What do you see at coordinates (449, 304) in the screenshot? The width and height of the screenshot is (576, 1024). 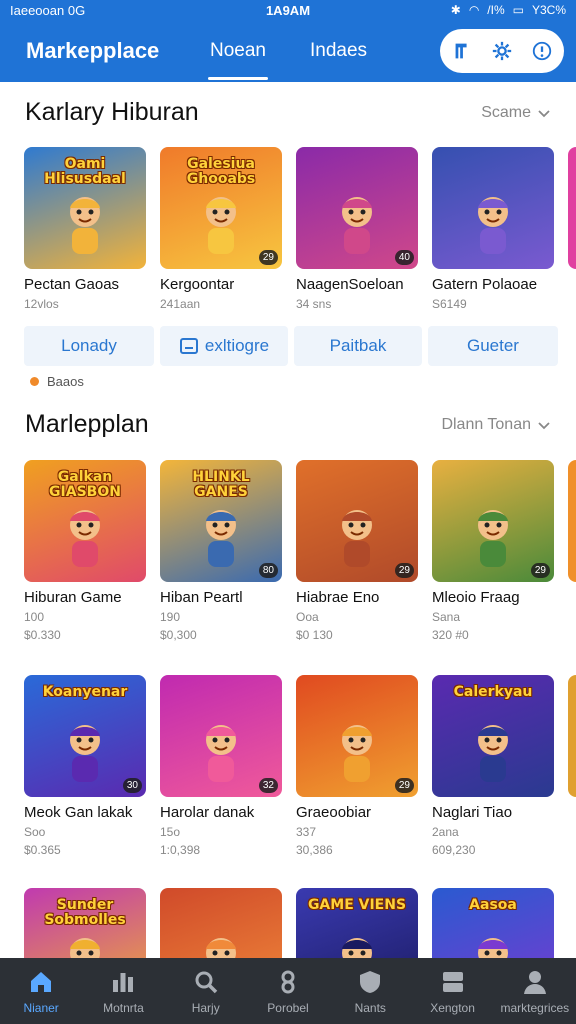 I see `game-subtitle: S6149` at bounding box center [449, 304].